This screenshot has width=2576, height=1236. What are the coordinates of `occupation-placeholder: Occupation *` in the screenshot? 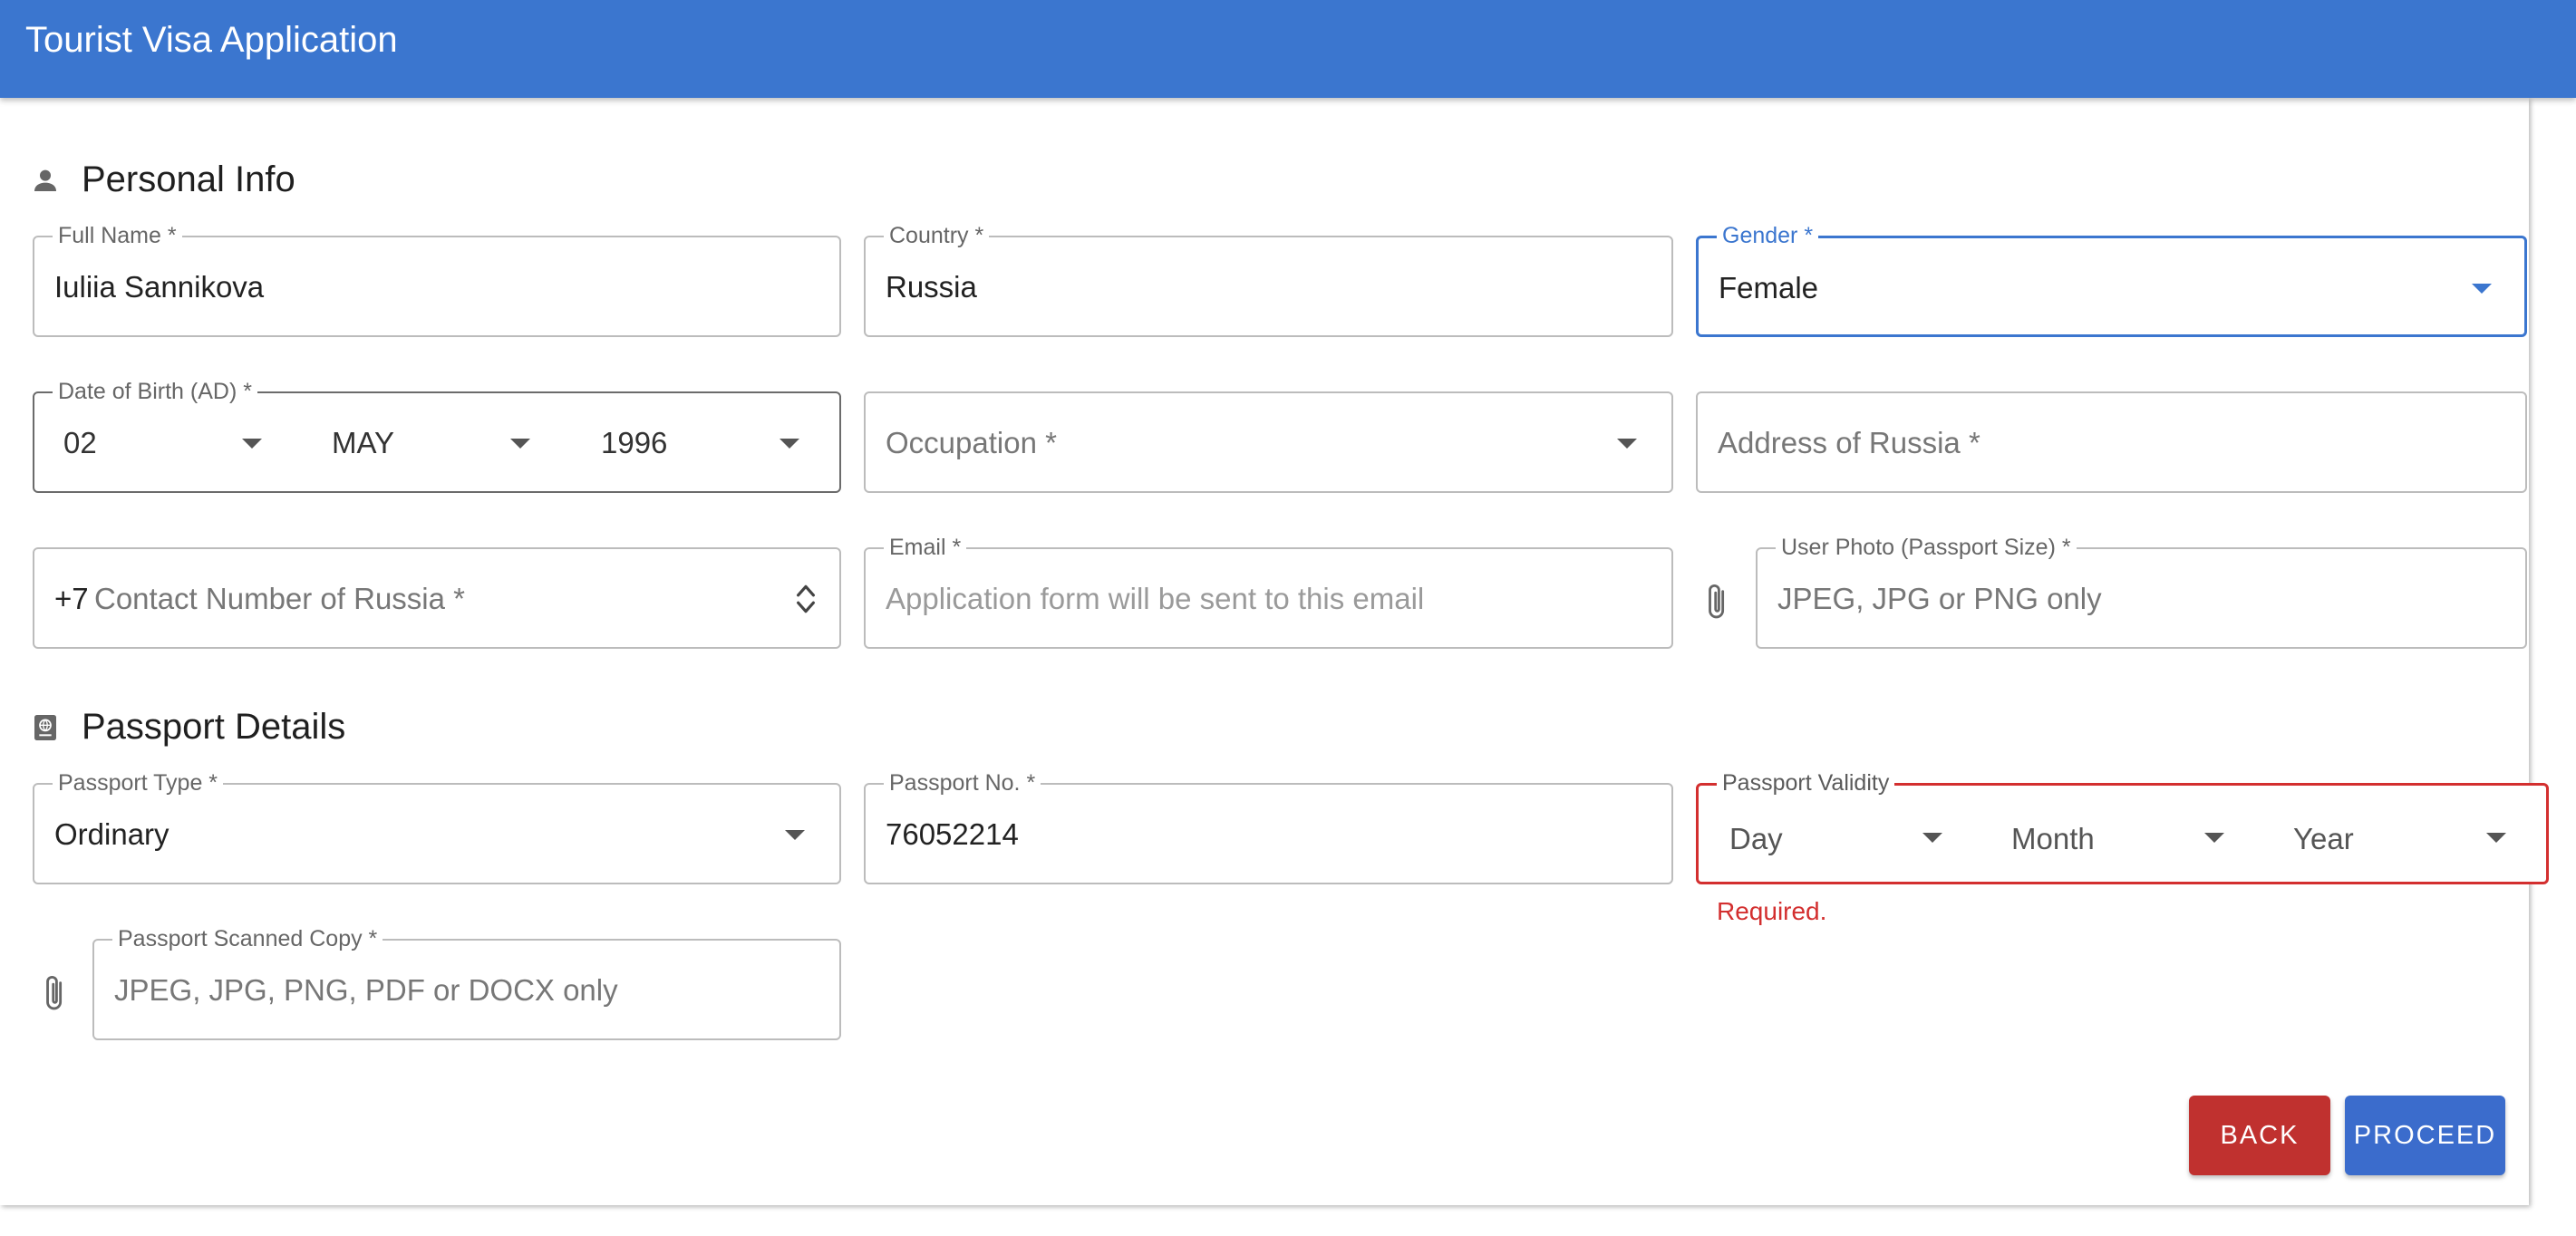 It's located at (971, 442).